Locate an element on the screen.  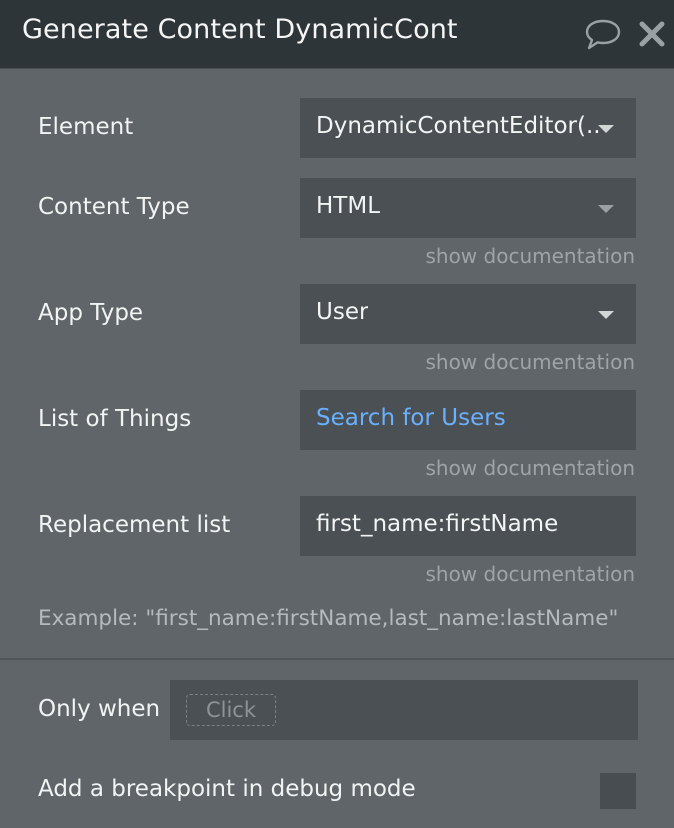
element-label: Element is located at coordinates (86, 127).